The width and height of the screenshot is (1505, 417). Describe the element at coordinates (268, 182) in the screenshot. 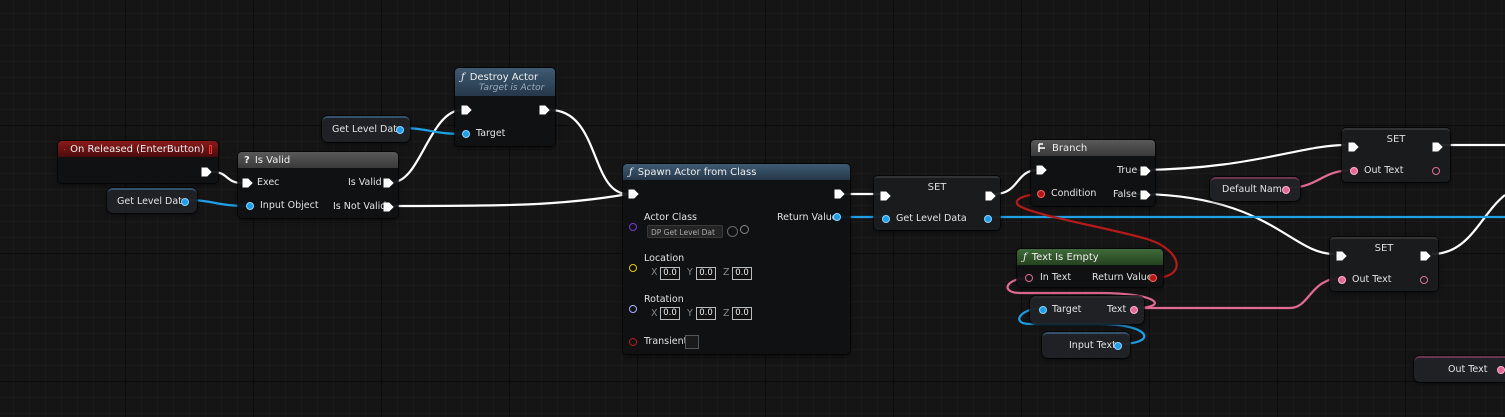

I see `pin-label-exec: Exec` at that location.